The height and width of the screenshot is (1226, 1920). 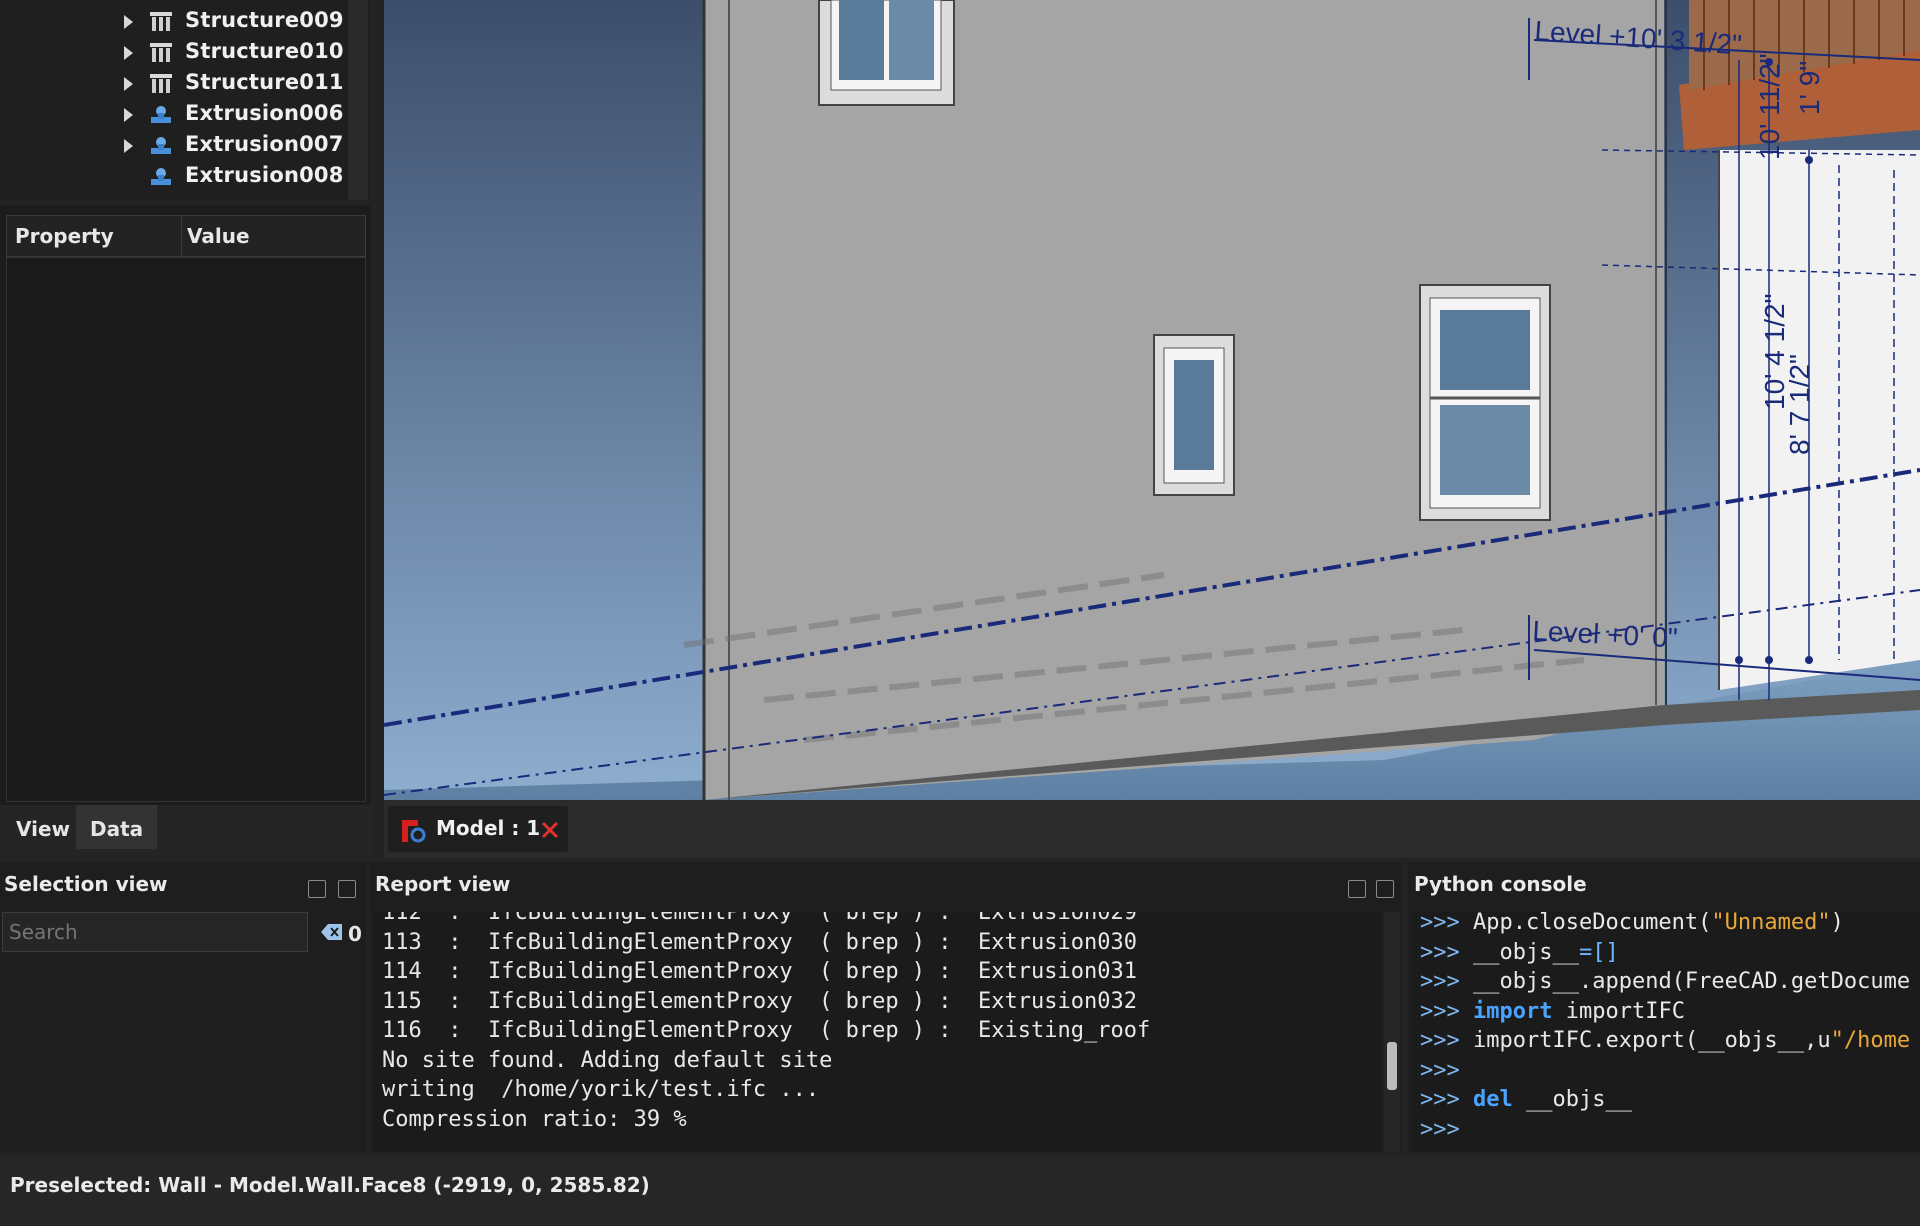 What do you see at coordinates (443, 884) in the screenshot?
I see `report-view-title: Report view` at bounding box center [443, 884].